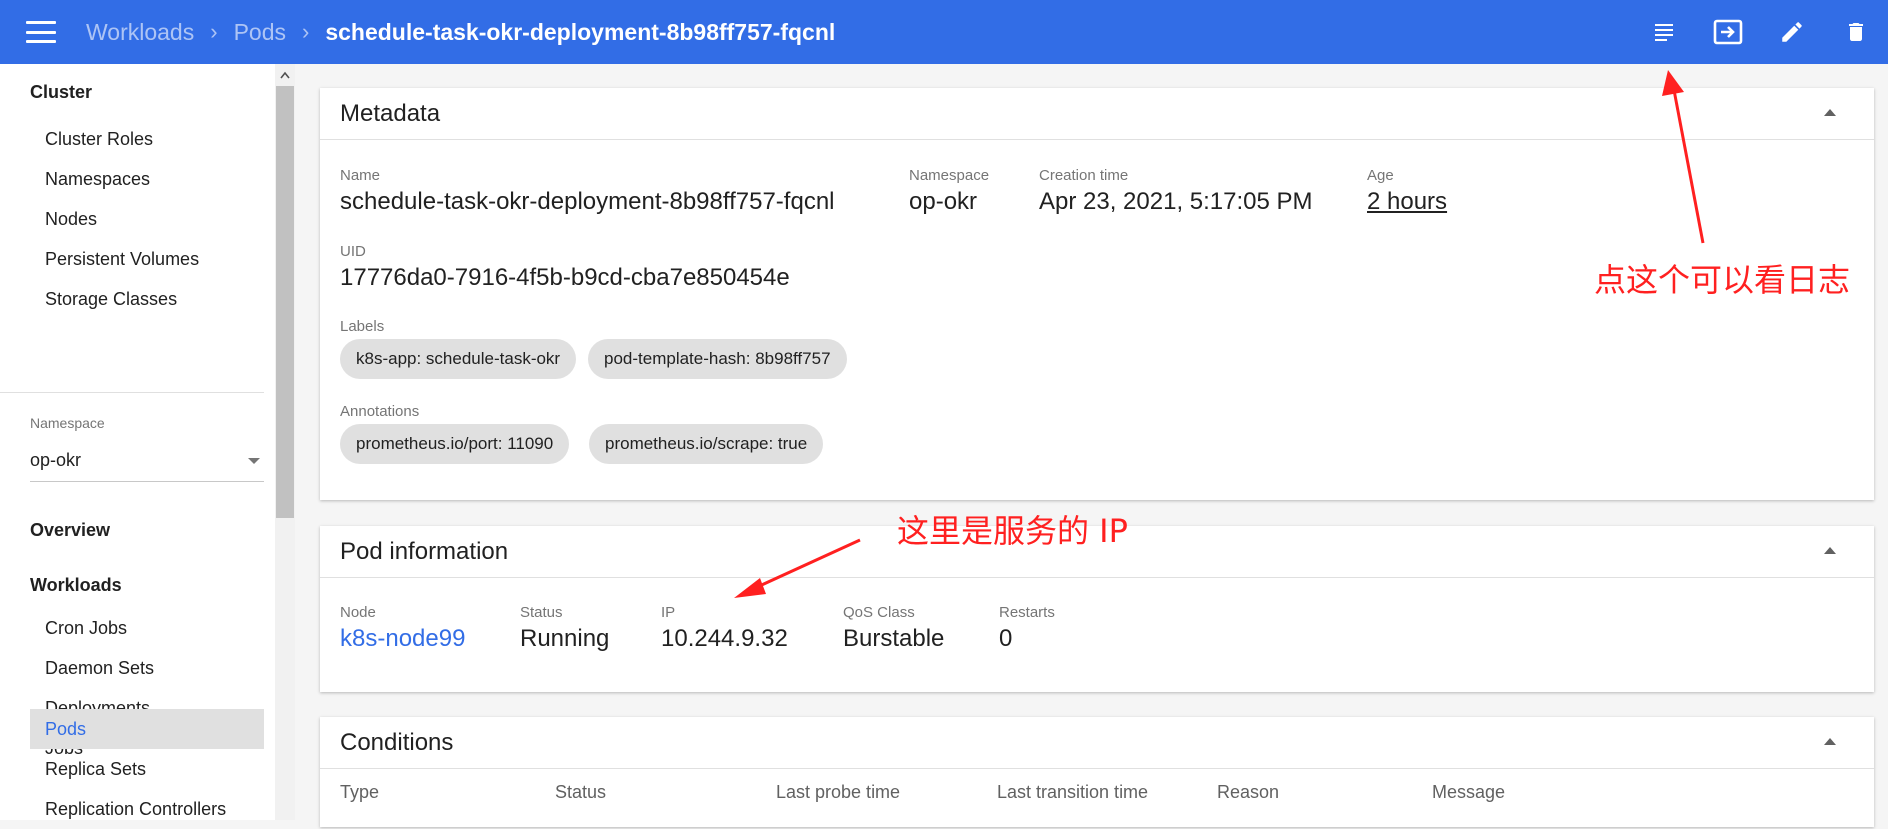 The width and height of the screenshot is (1888, 829). What do you see at coordinates (362, 326) in the screenshot?
I see `labels-label: Labels` at bounding box center [362, 326].